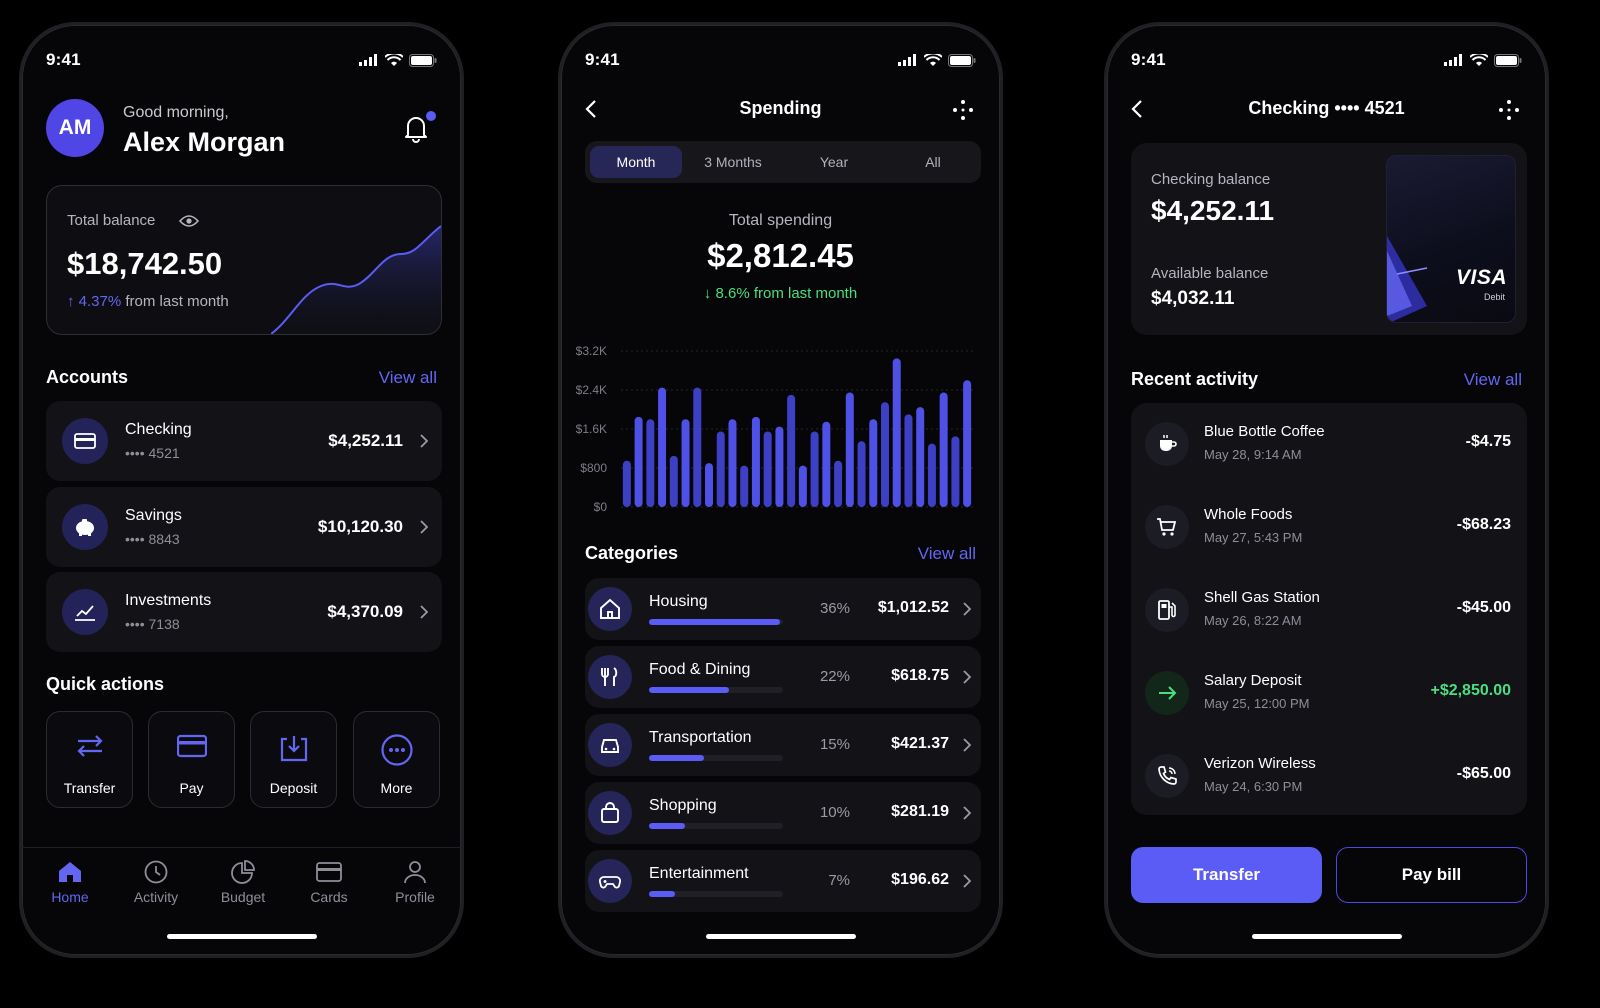 Image resolution: width=1600 pixels, height=1008 pixels. I want to click on period-year: Year, so click(834, 162).